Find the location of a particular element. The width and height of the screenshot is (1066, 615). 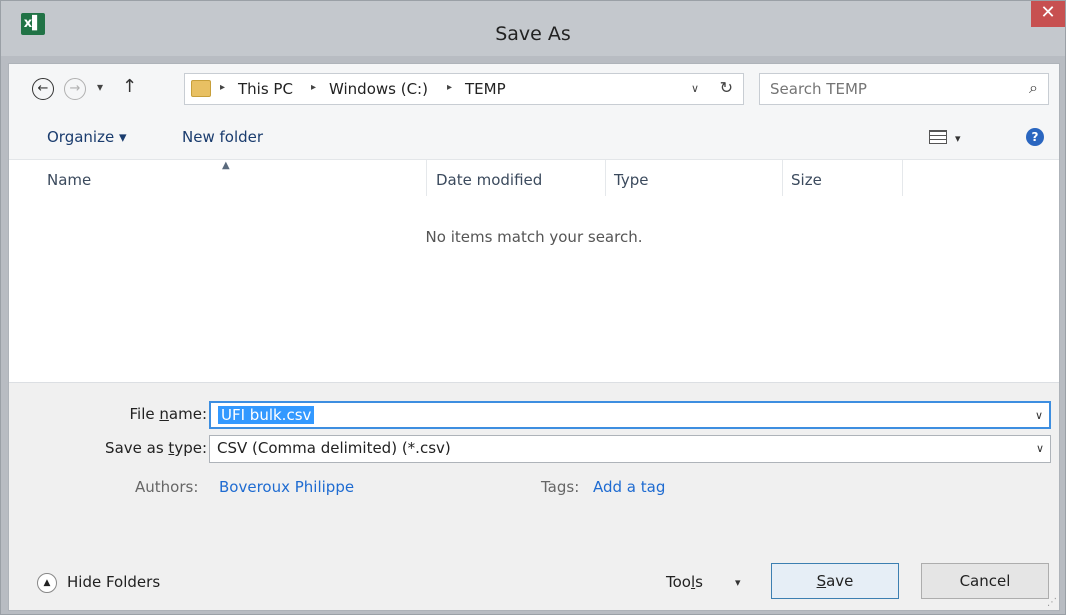

sort-ascending-icon: ▲ is located at coordinates (226, 165).